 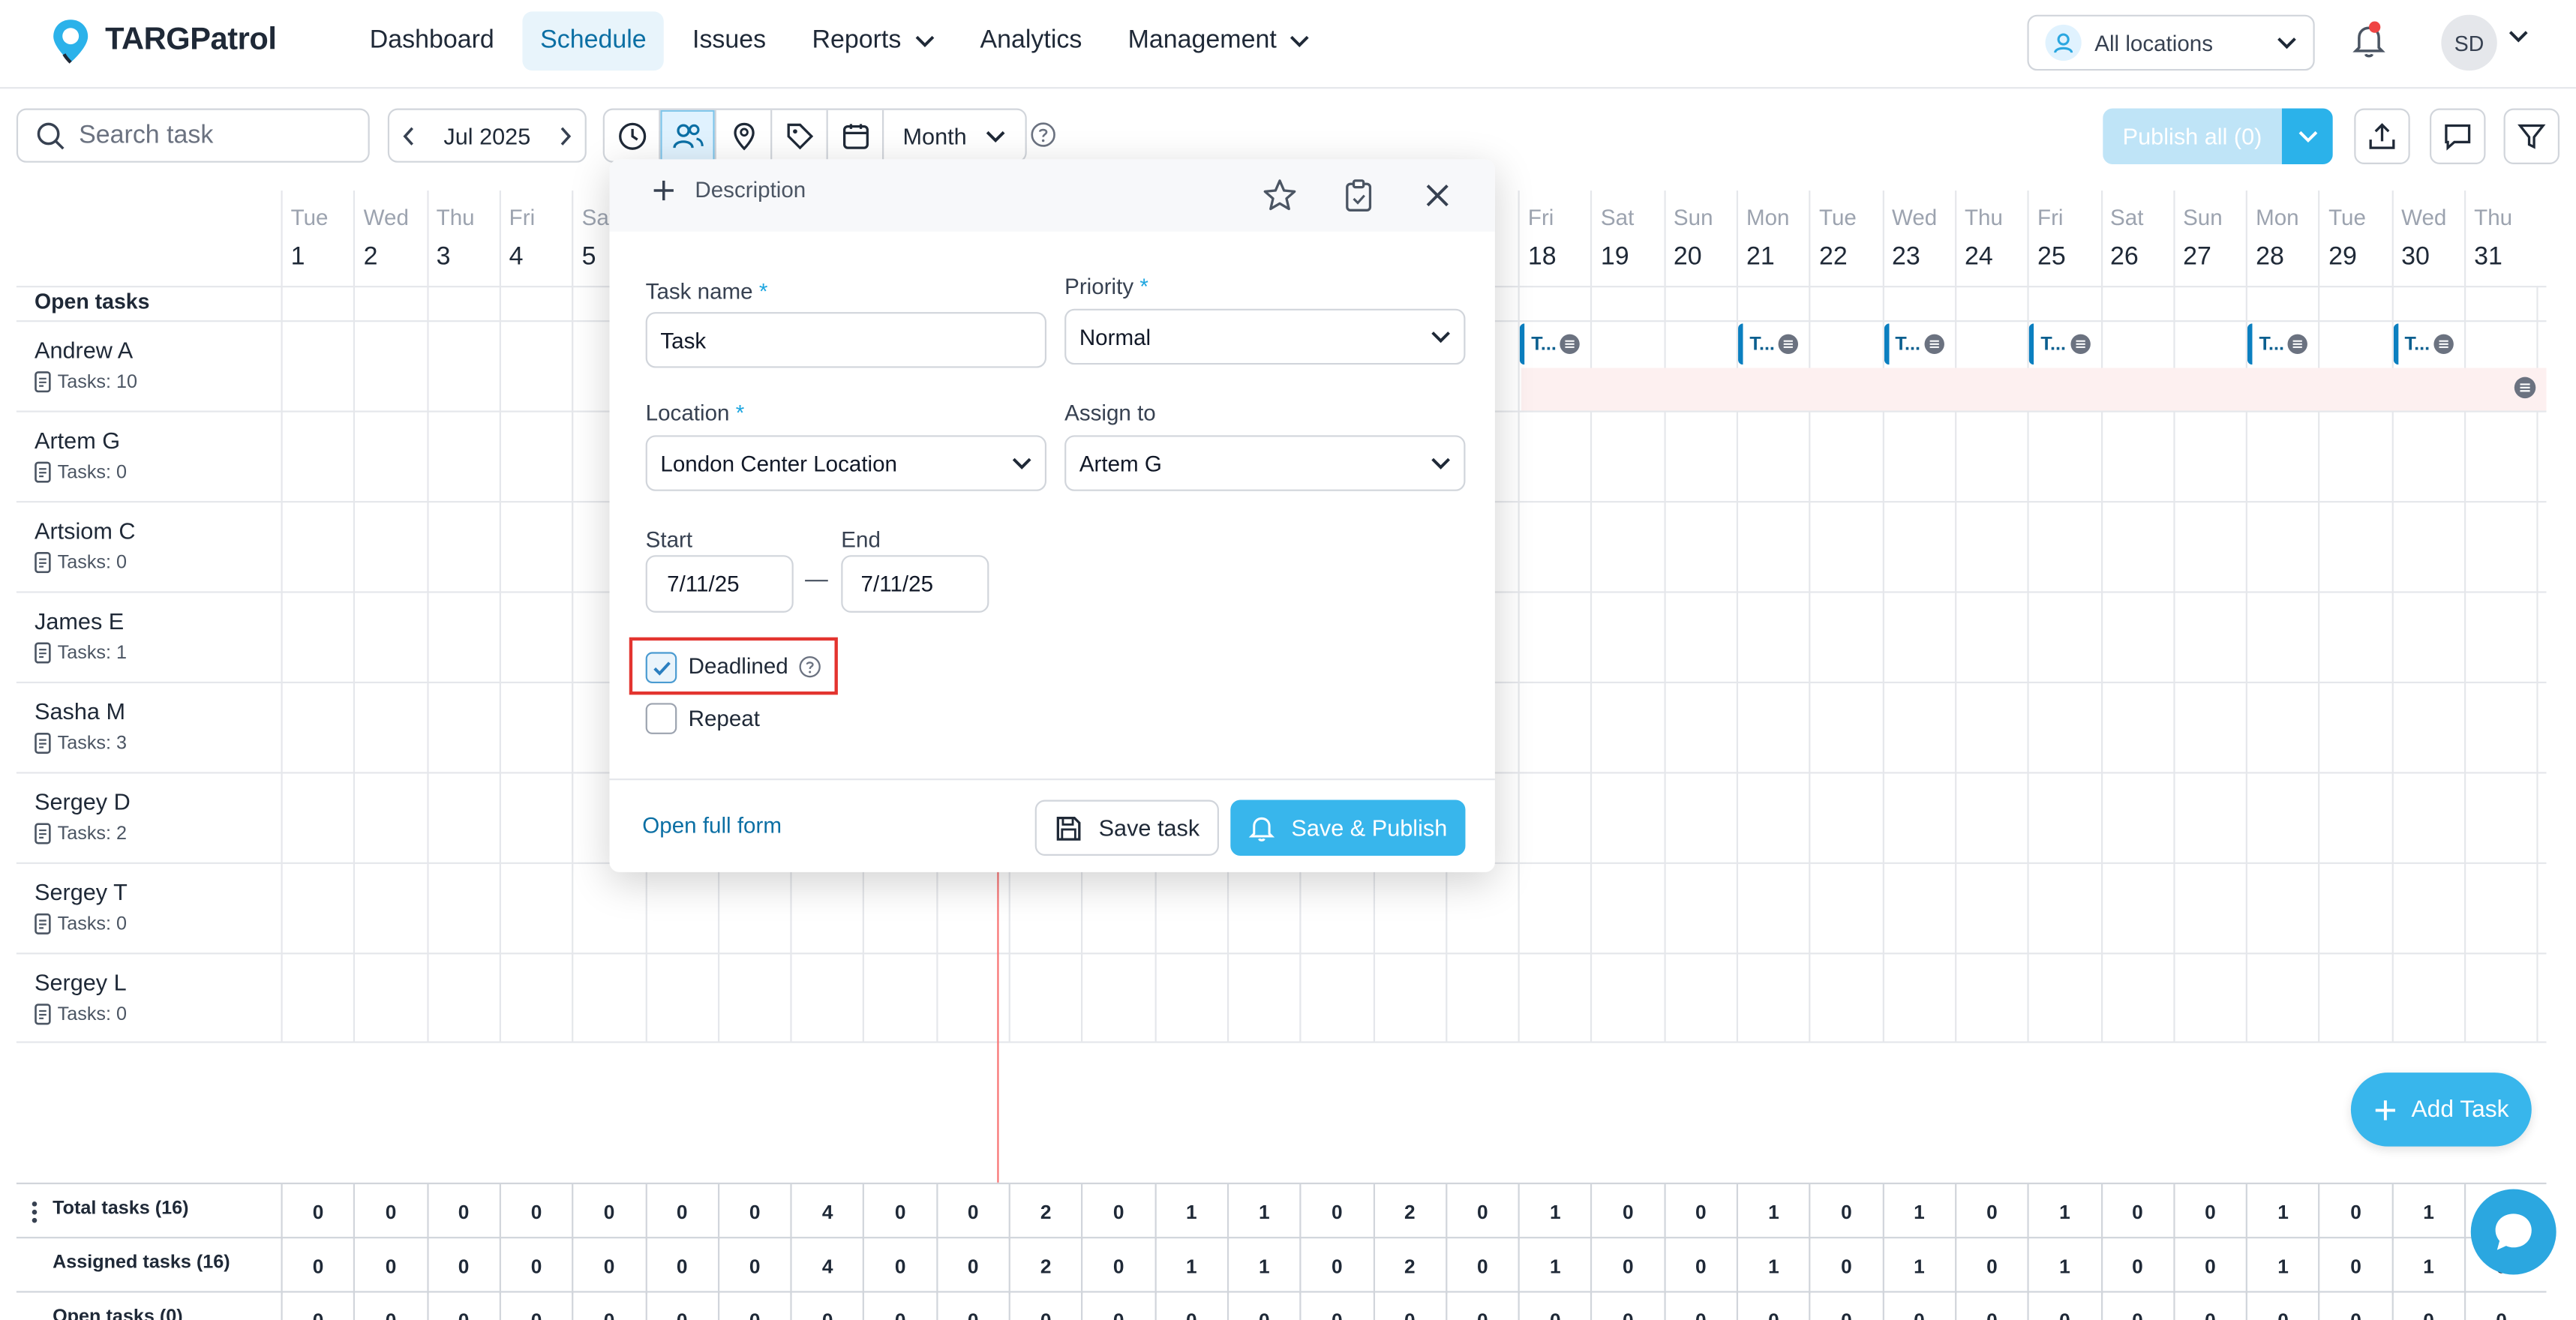 I want to click on location-filter-value: All locations, so click(x=2154, y=43).